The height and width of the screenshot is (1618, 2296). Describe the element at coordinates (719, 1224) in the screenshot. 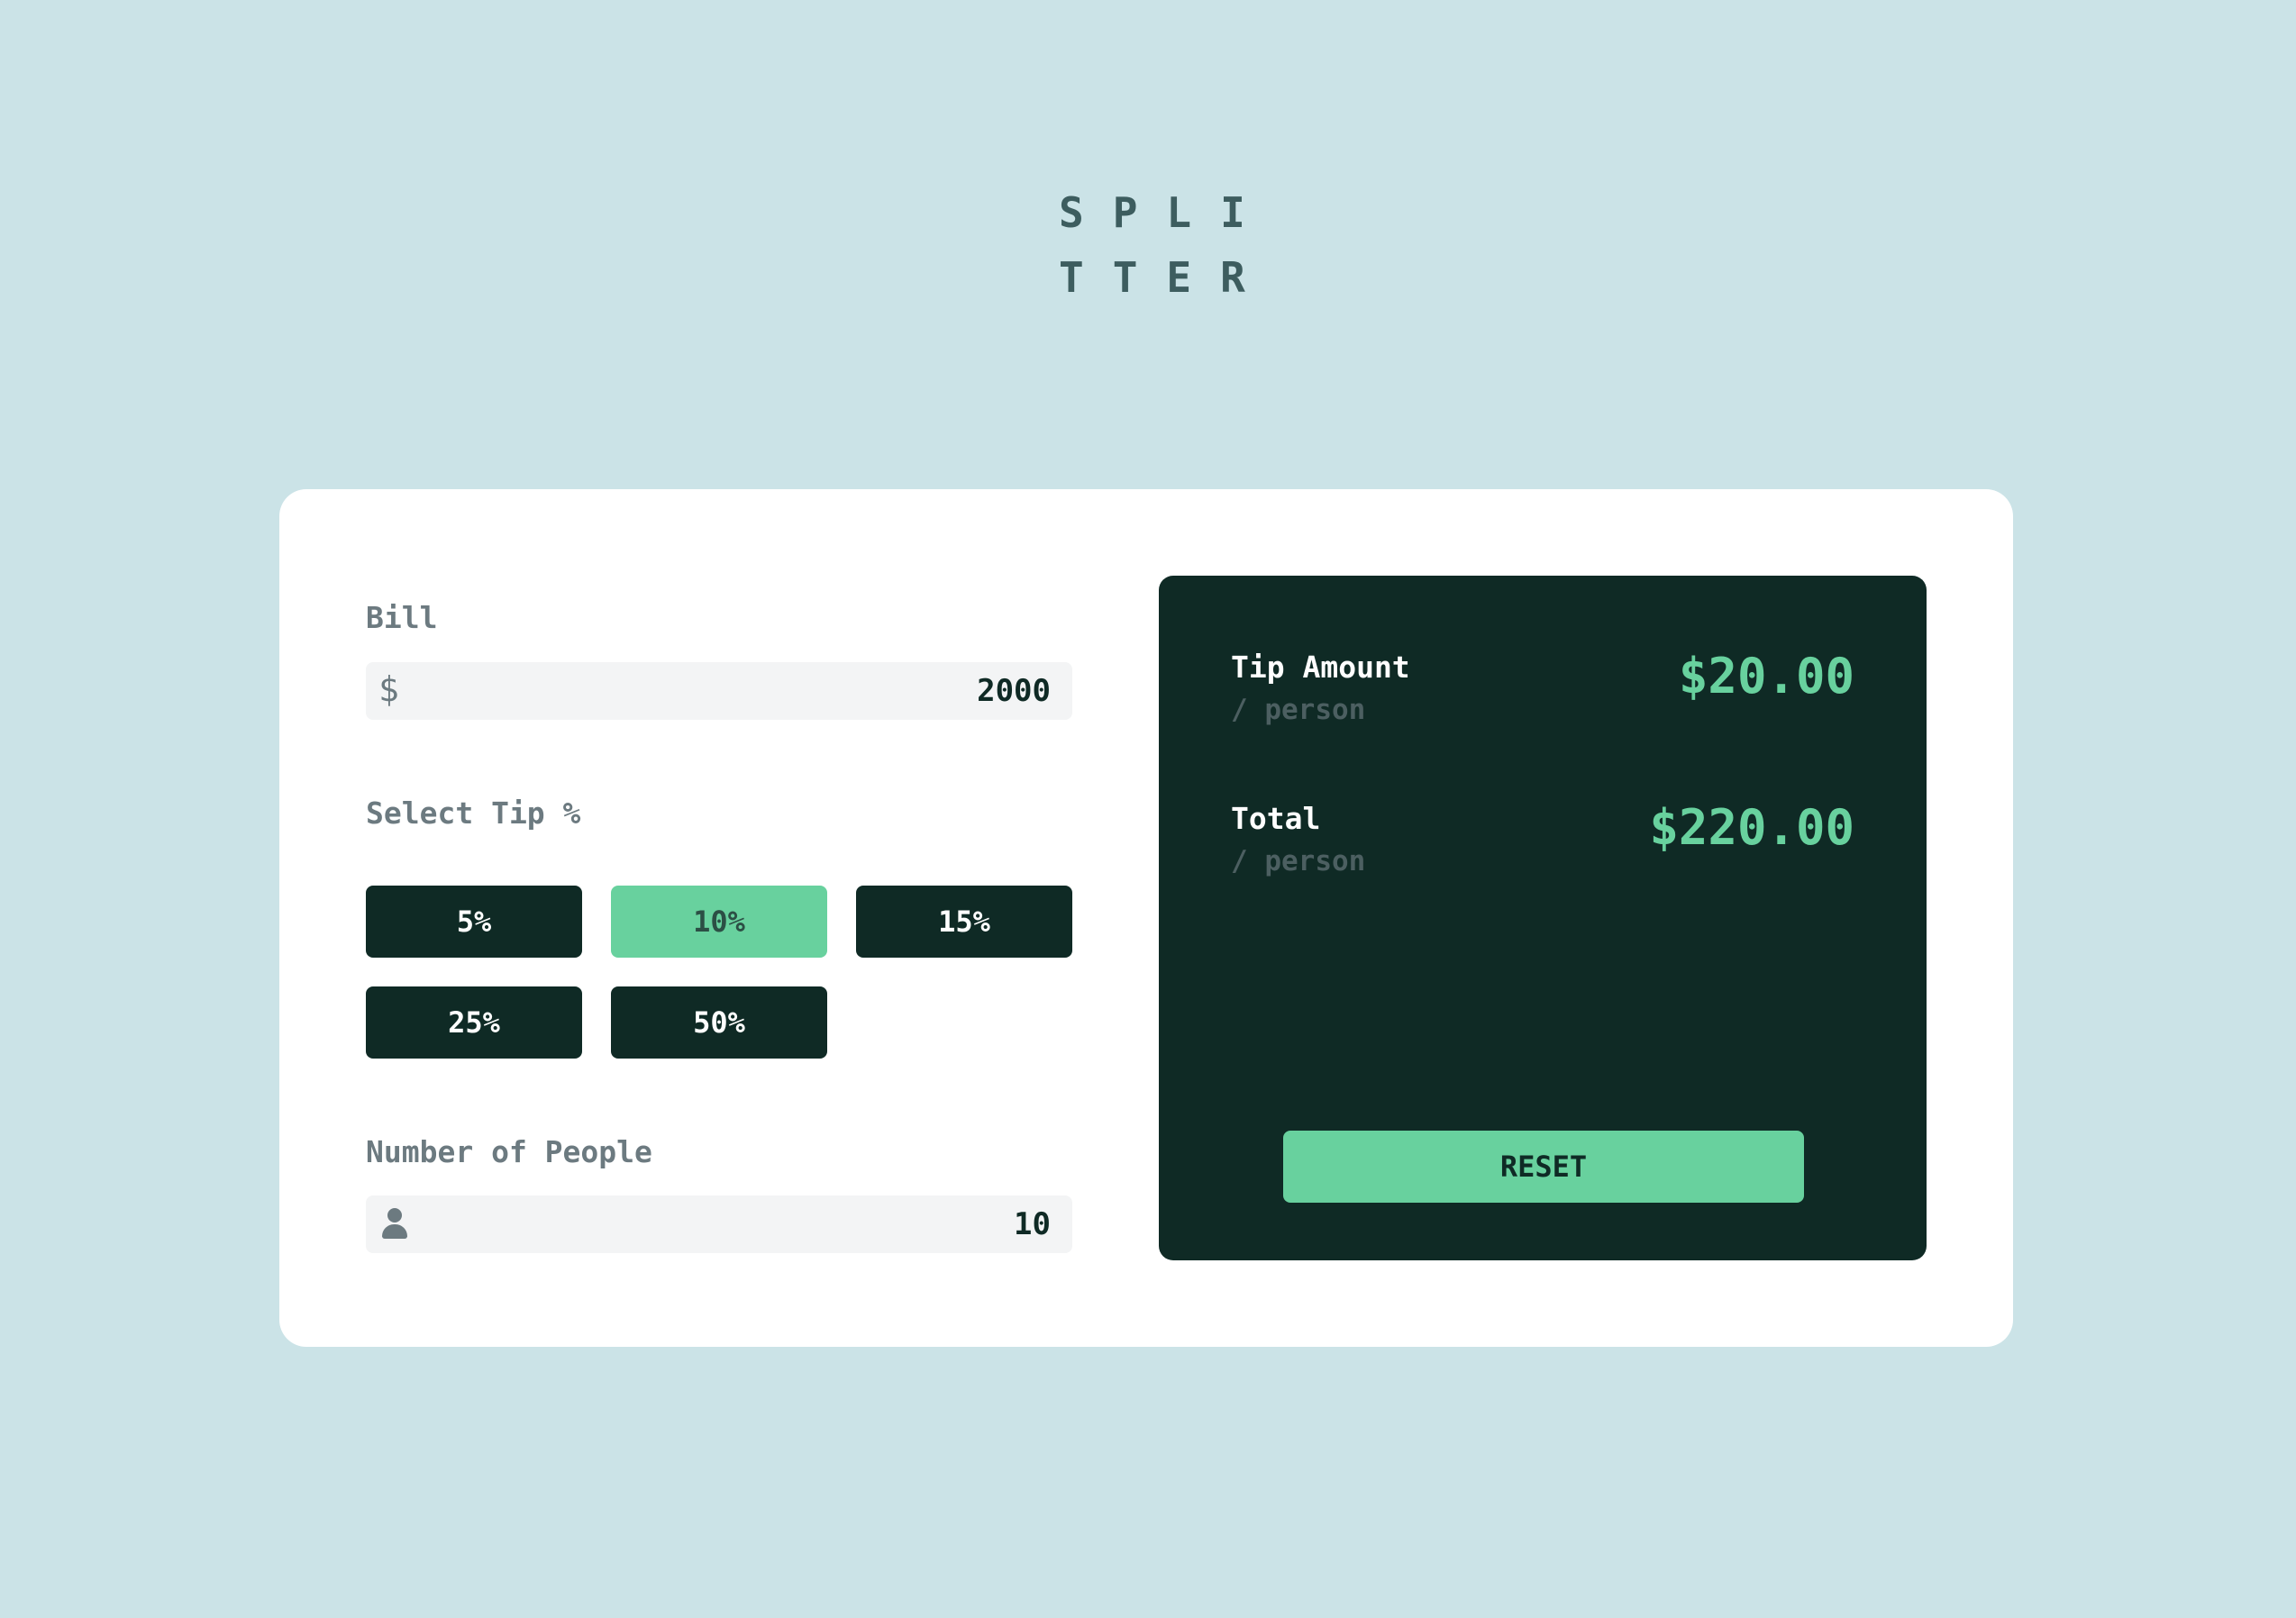

I see `people-input: 10` at that location.